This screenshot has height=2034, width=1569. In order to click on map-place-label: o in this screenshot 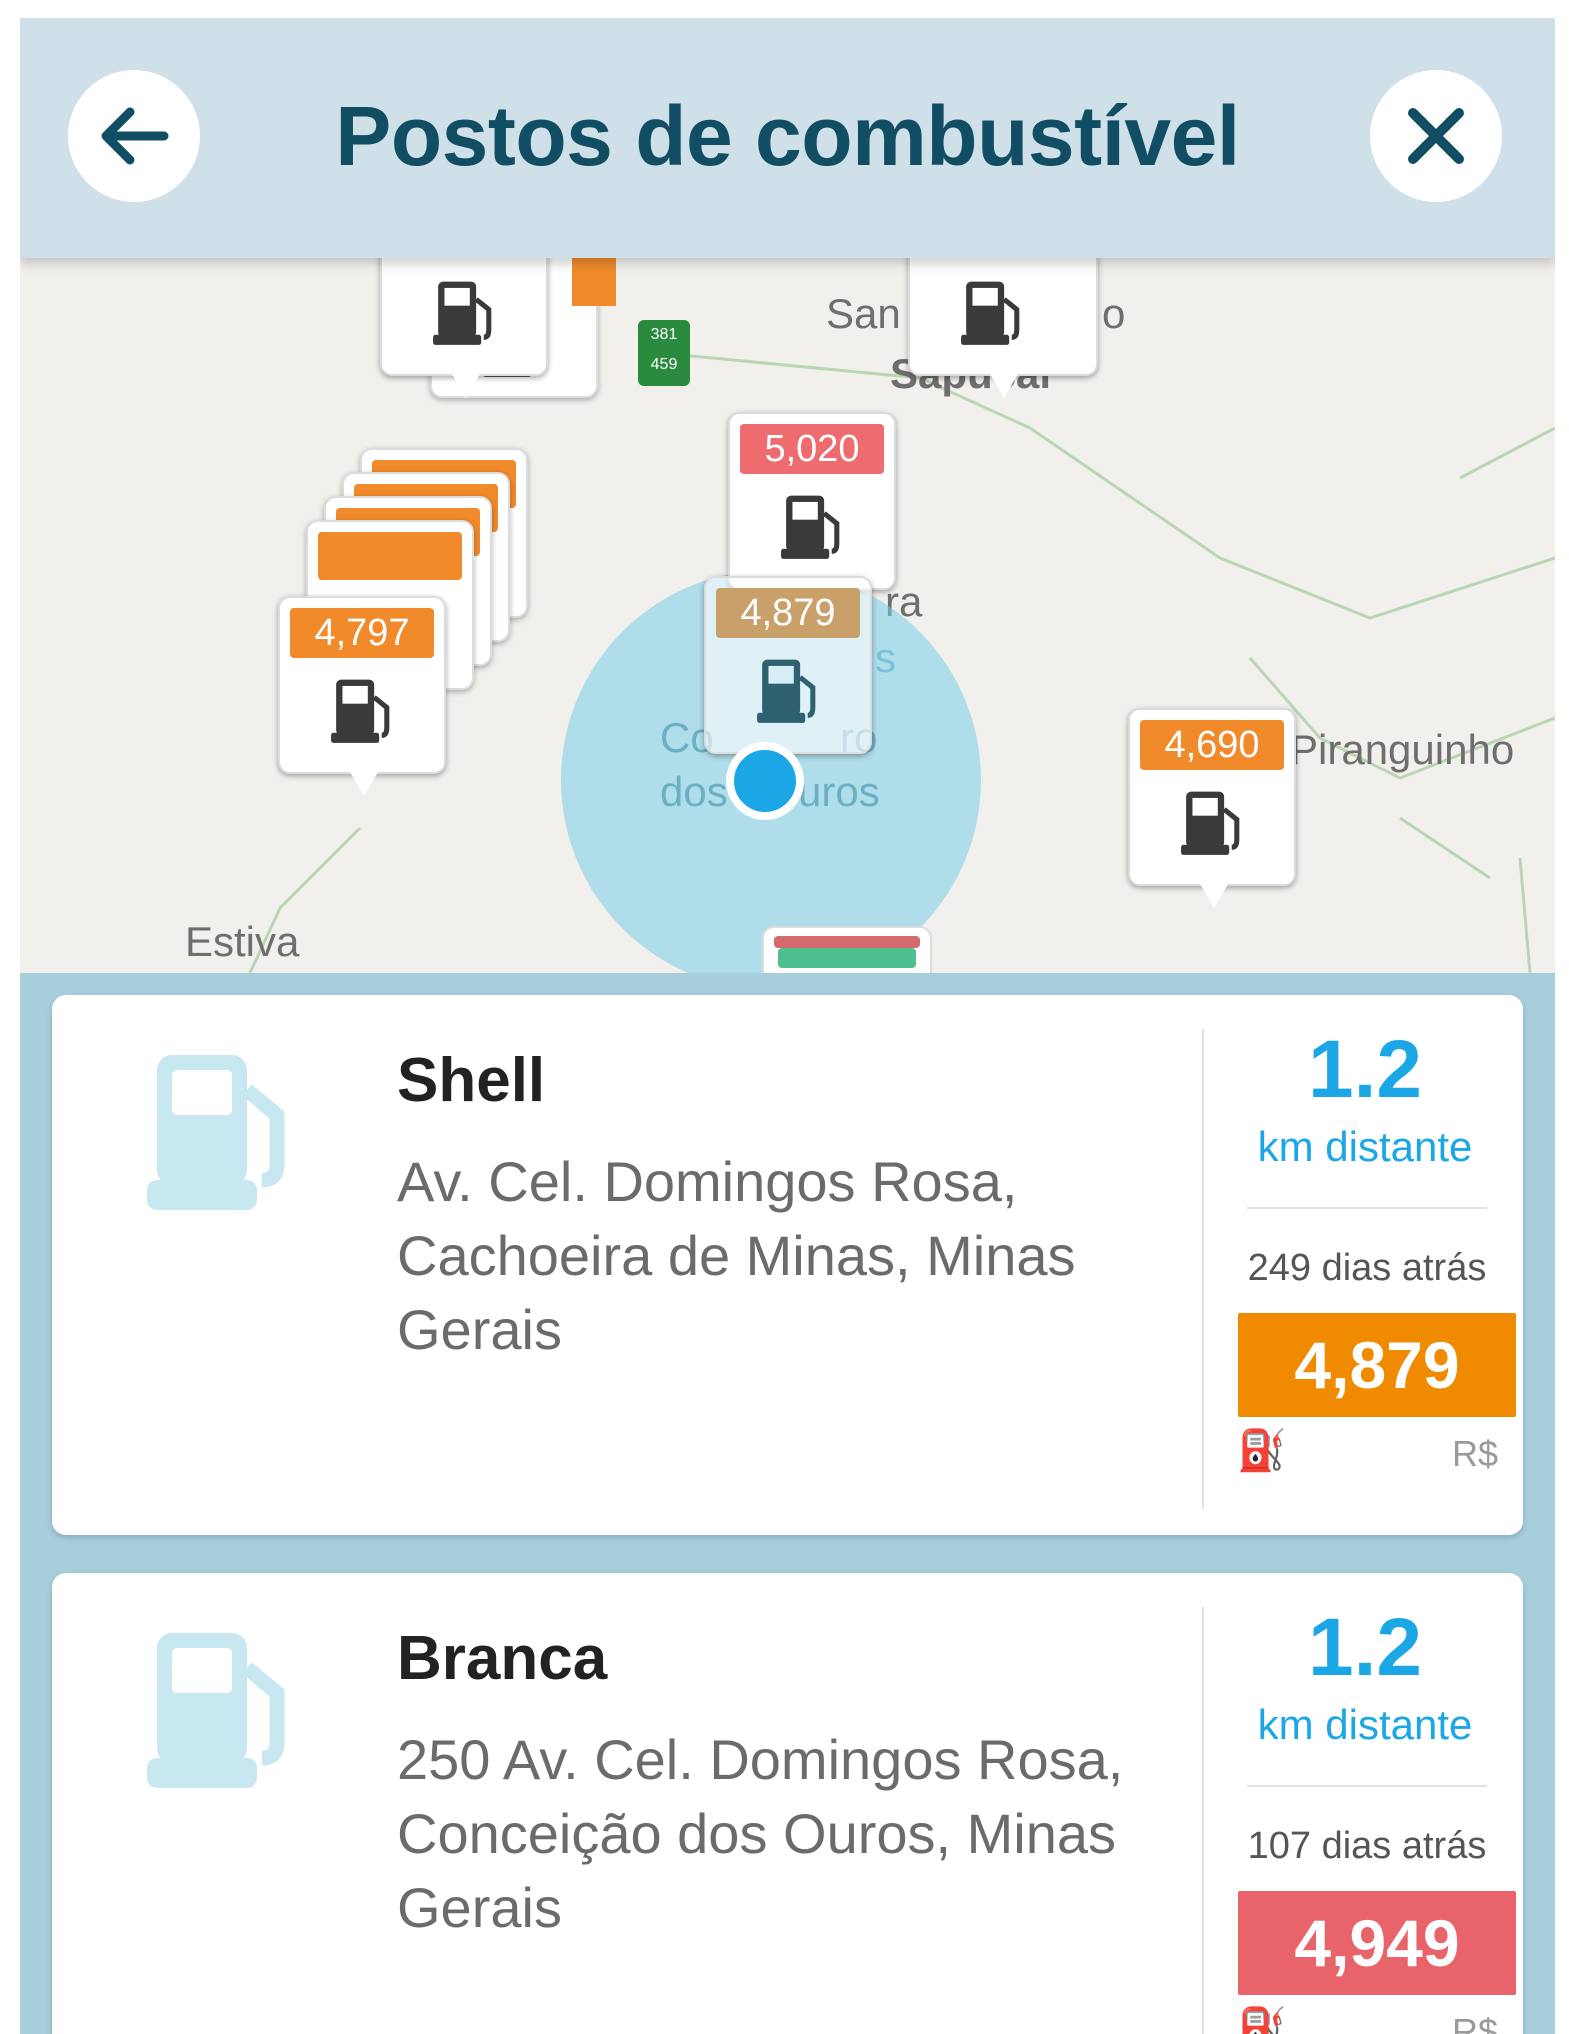, I will do `click(1114, 313)`.